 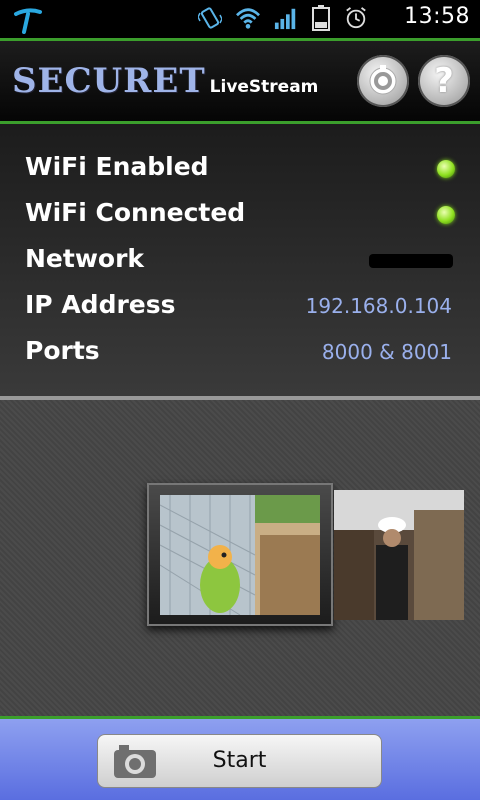 I want to click on row-label: WiFi Enabled, so click(x=117, y=166).